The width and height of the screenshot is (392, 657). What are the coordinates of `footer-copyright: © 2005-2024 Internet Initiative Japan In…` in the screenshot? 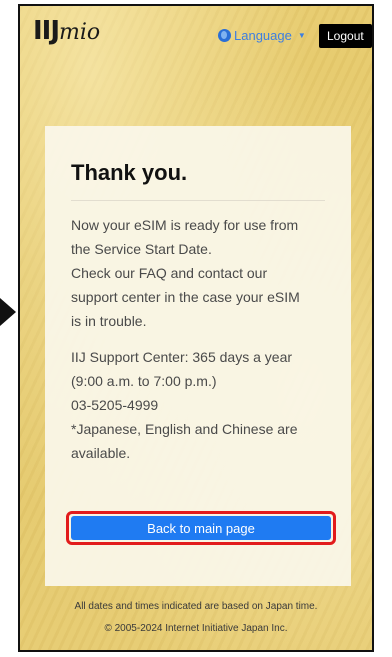 It's located at (196, 628).